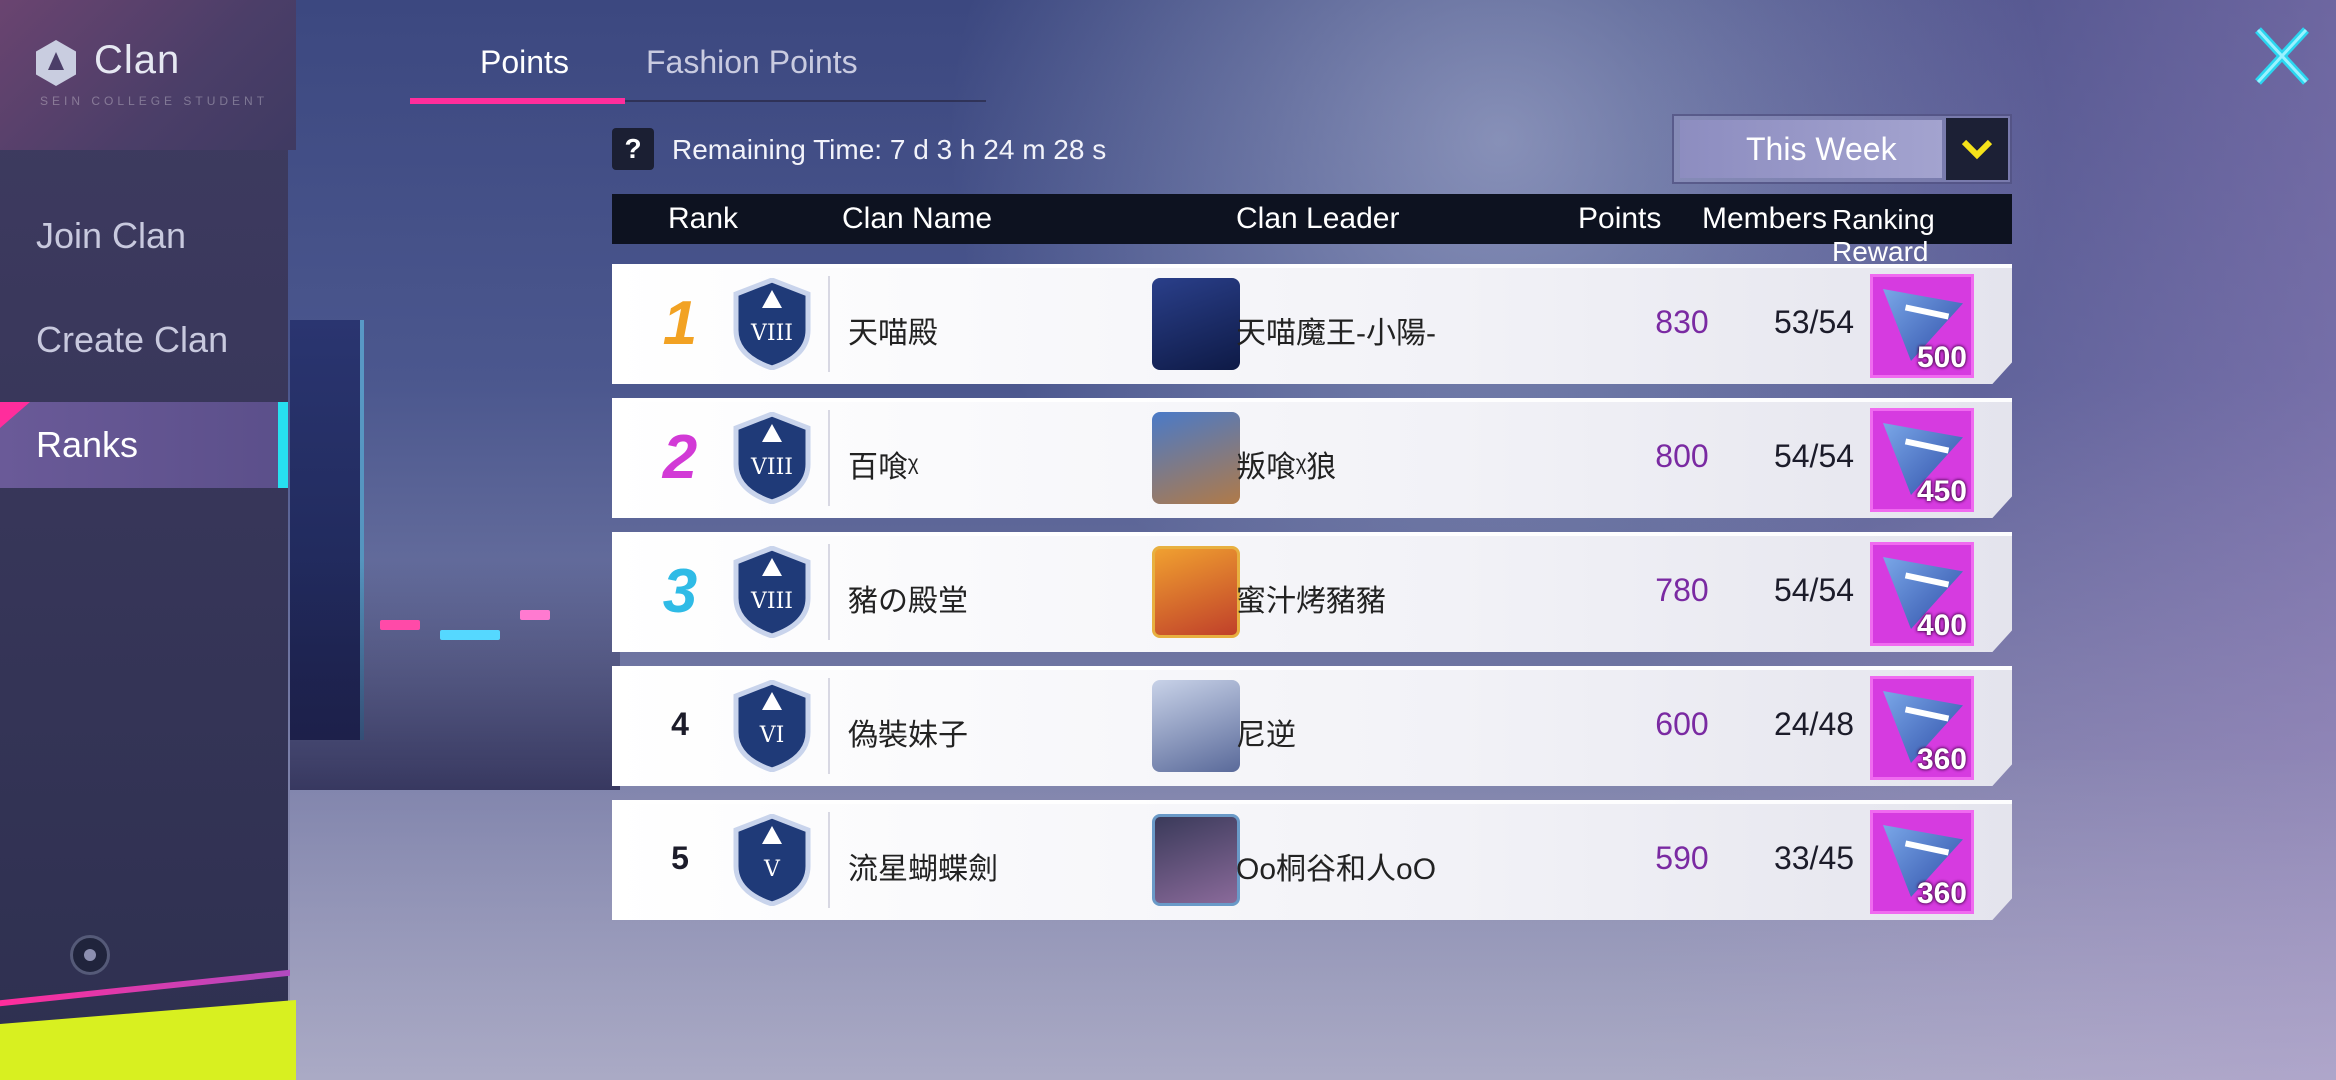  What do you see at coordinates (1922, 594) in the screenshot?
I see `ranking-reward: 400` at bounding box center [1922, 594].